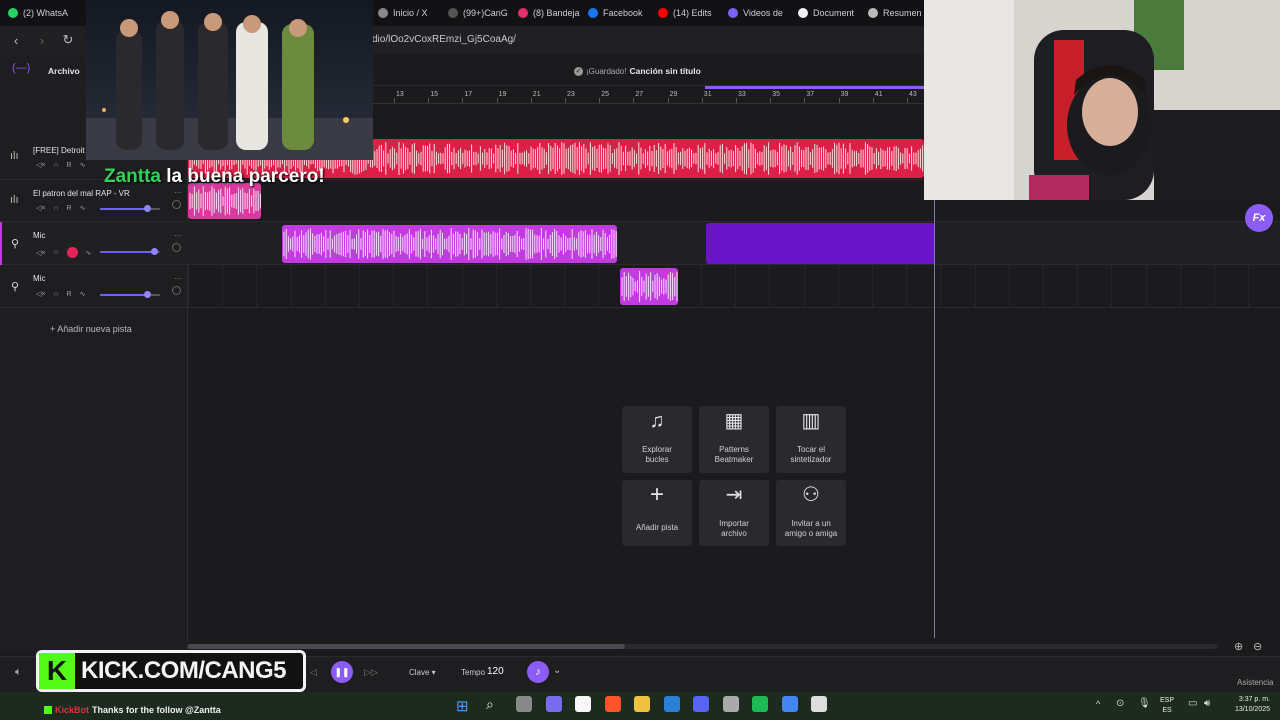  Describe the element at coordinates (184, 670) in the screenshot. I see `kick-url: KICK.COM/CANG5` at that location.